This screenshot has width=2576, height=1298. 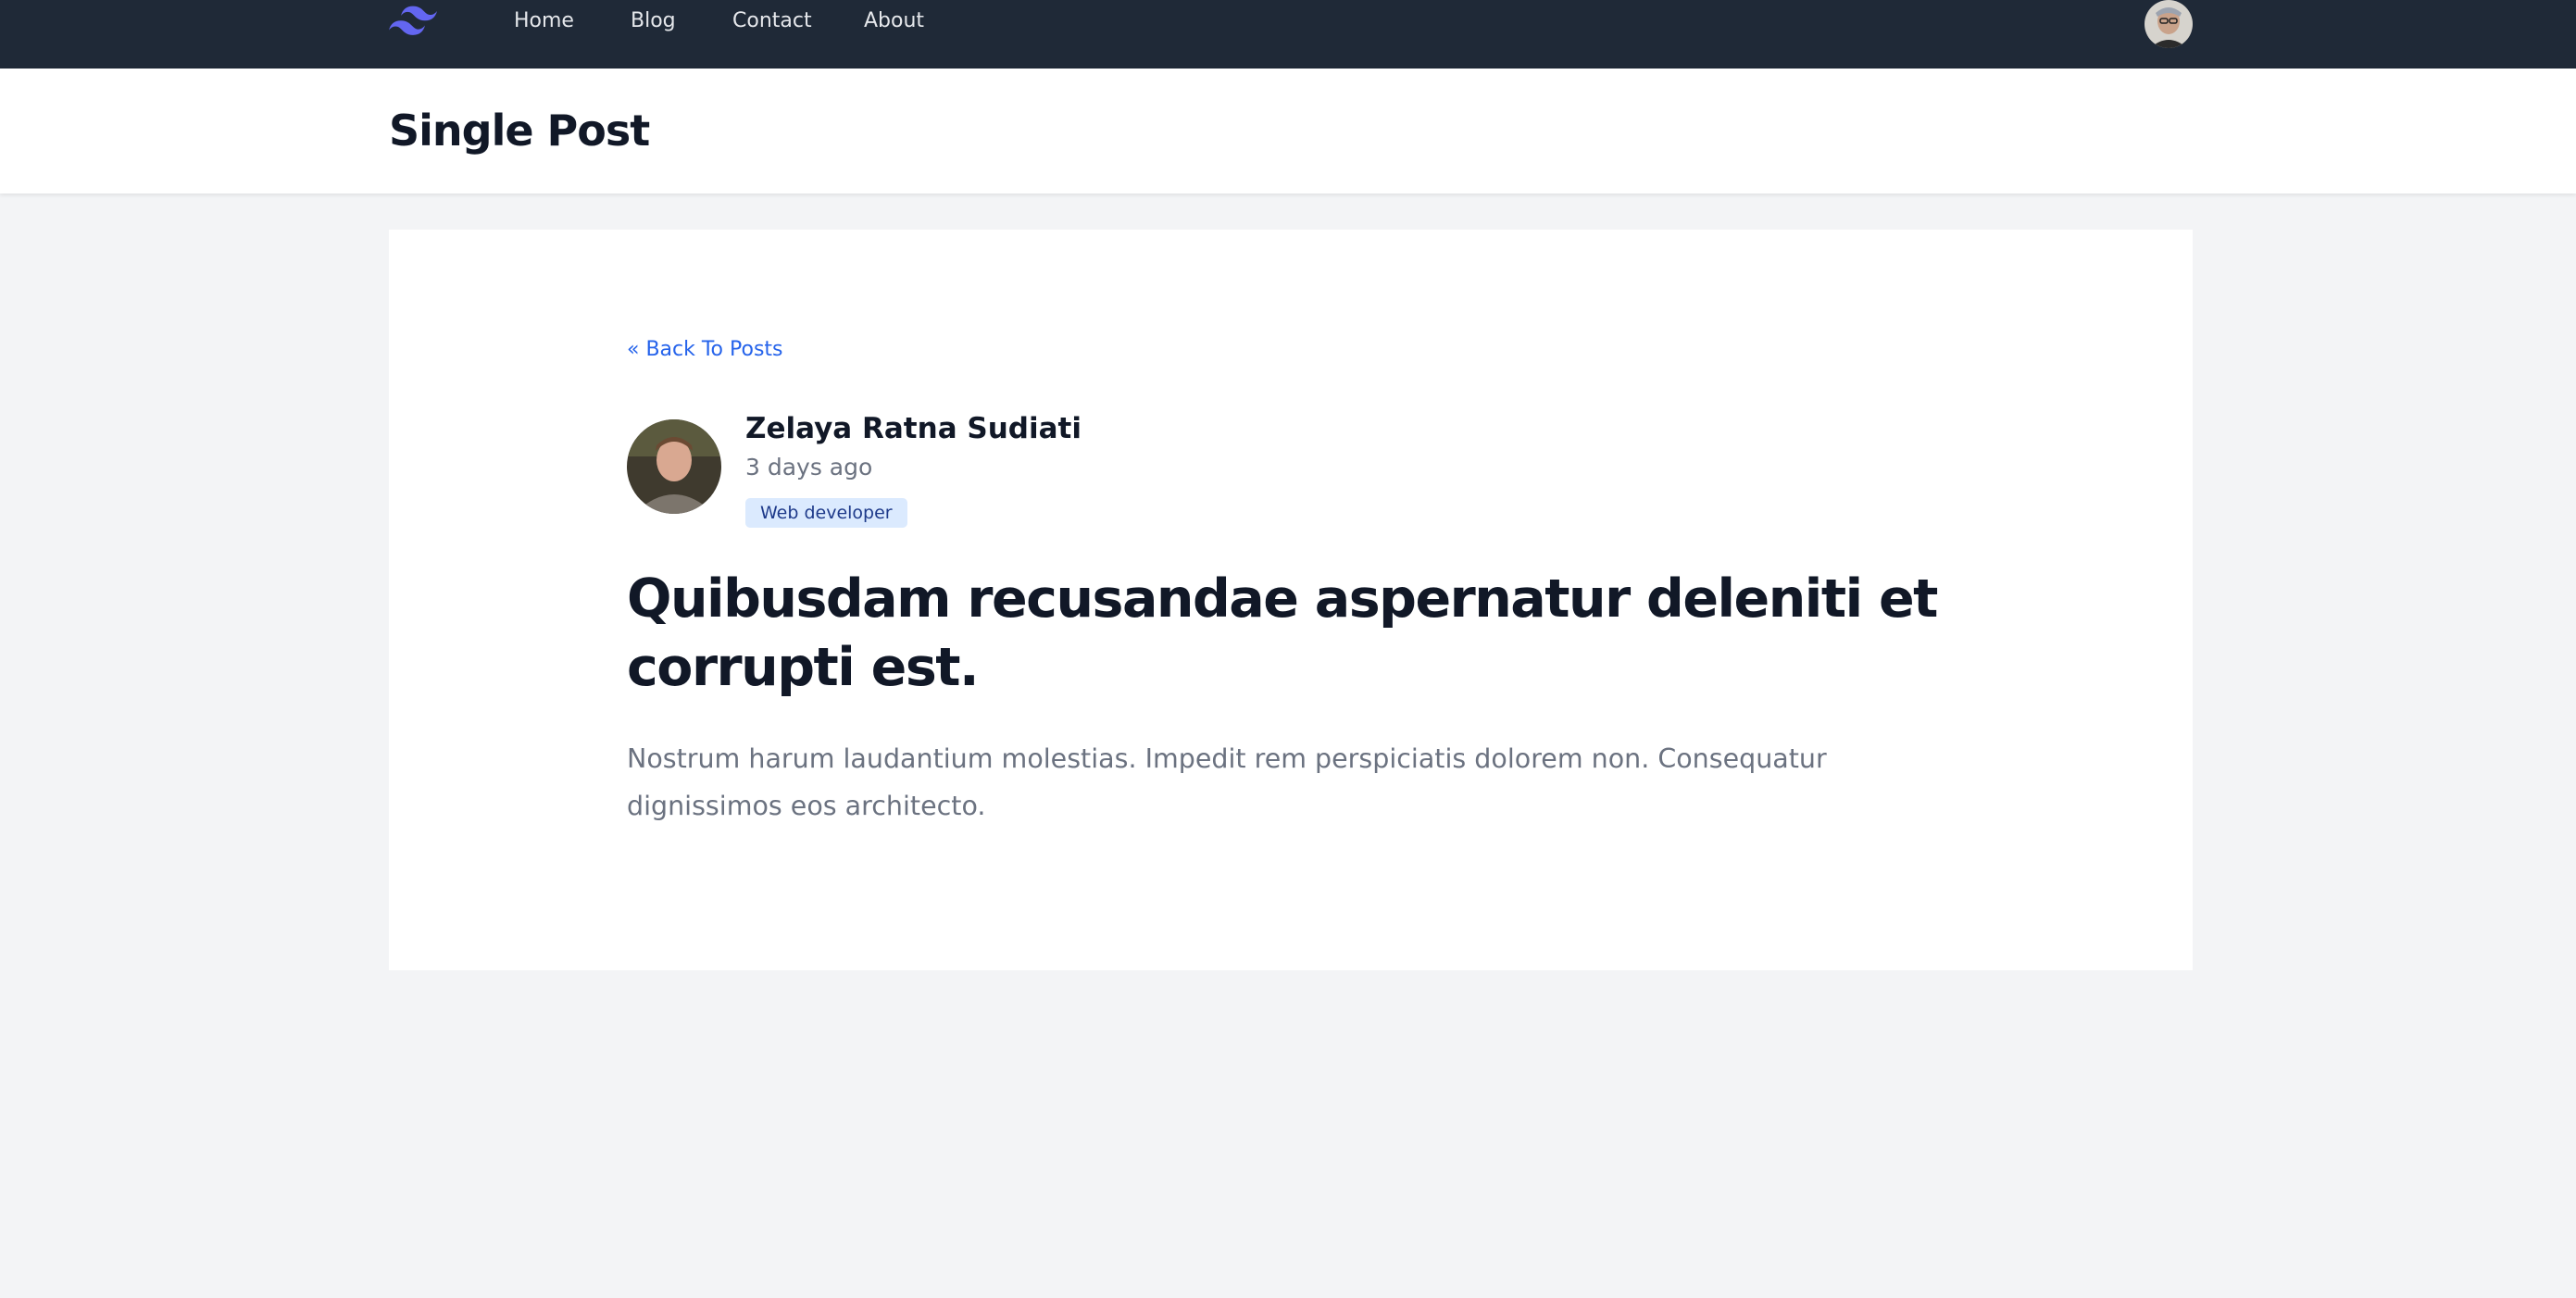 What do you see at coordinates (519, 131) in the screenshot?
I see `page-title: Single Post` at bounding box center [519, 131].